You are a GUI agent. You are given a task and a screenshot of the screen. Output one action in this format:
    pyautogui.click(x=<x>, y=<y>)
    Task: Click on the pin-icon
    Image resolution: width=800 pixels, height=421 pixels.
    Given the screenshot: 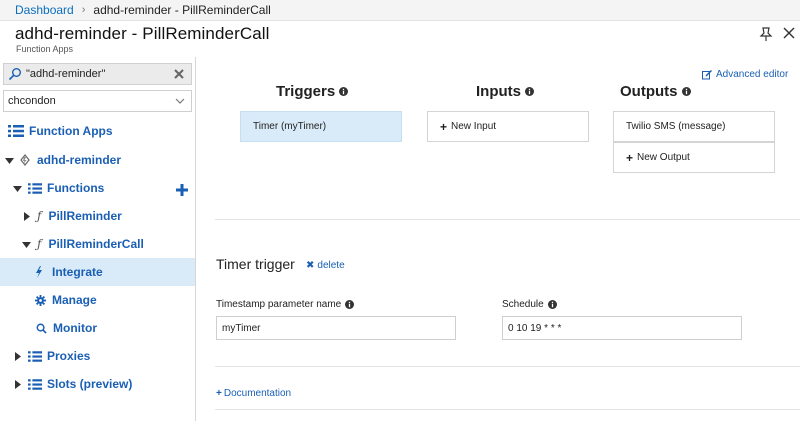 What is the action you would take?
    pyautogui.click(x=766, y=34)
    